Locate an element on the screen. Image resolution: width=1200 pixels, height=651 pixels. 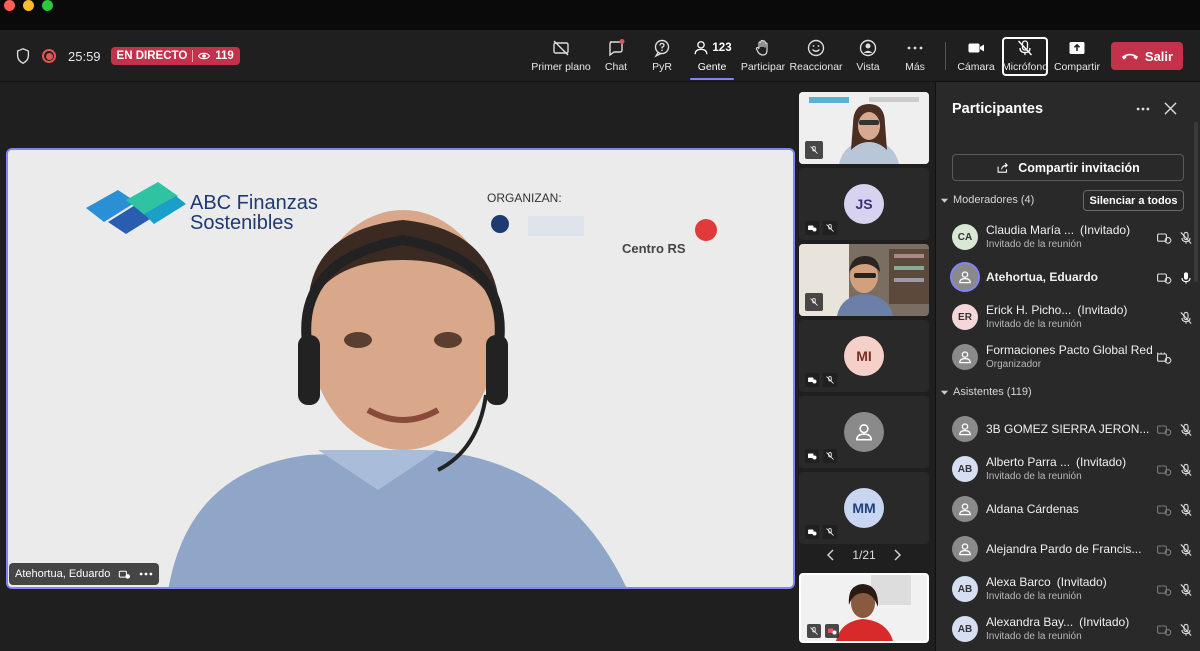
mic-on-icon is located at coordinates (1186, 278).